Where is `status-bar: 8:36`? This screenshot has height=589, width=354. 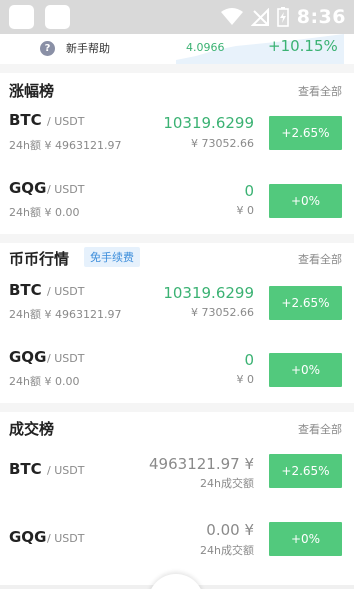 status-bar: 8:36 is located at coordinates (177, 17).